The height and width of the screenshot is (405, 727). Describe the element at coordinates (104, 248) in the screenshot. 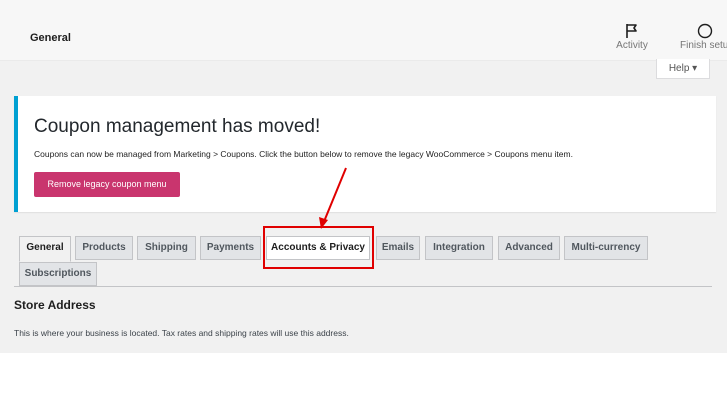

I see `tab-products: Products` at that location.